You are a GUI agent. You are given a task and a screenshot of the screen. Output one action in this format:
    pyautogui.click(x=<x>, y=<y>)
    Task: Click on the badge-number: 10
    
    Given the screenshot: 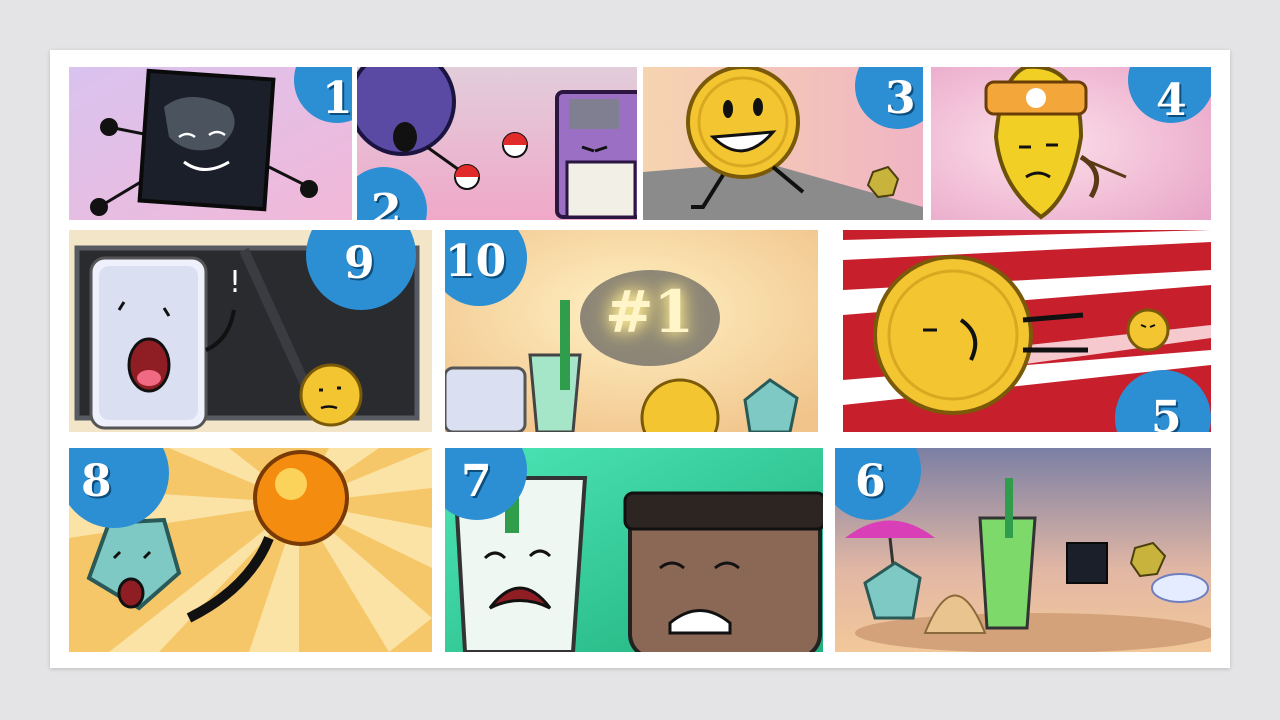 What is the action you would take?
    pyautogui.click(x=476, y=261)
    